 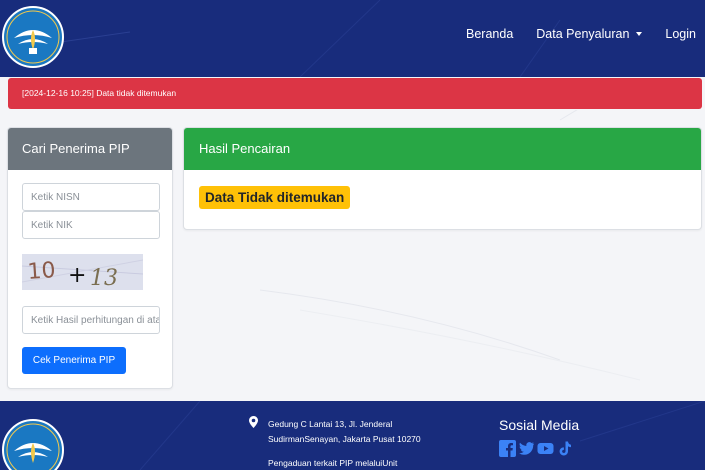 What do you see at coordinates (33, 37) in the screenshot?
I see `tut-wuri-handayani-logo` at bounding box center [33, 37].